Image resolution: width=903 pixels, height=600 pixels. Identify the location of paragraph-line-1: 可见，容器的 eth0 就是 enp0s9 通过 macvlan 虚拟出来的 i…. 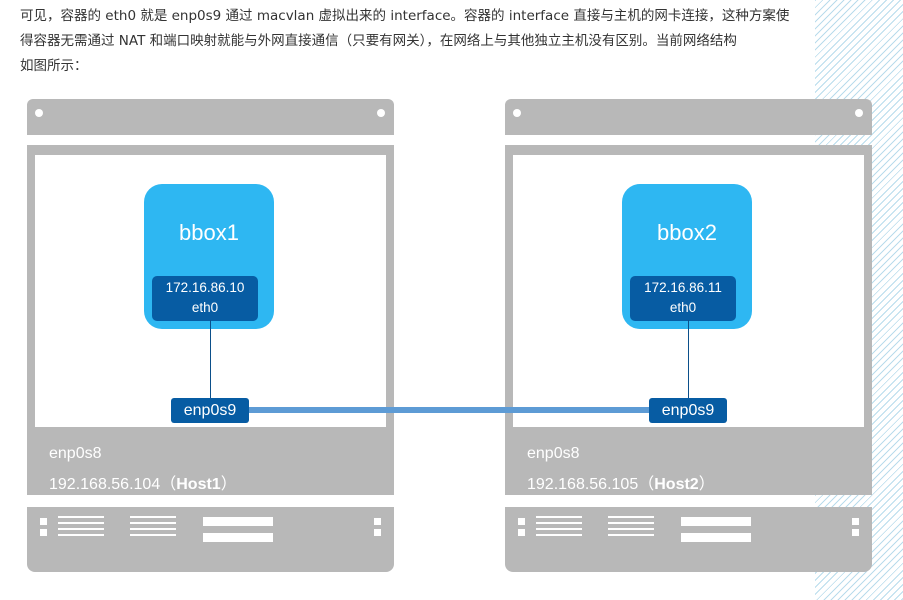
(405, 16).